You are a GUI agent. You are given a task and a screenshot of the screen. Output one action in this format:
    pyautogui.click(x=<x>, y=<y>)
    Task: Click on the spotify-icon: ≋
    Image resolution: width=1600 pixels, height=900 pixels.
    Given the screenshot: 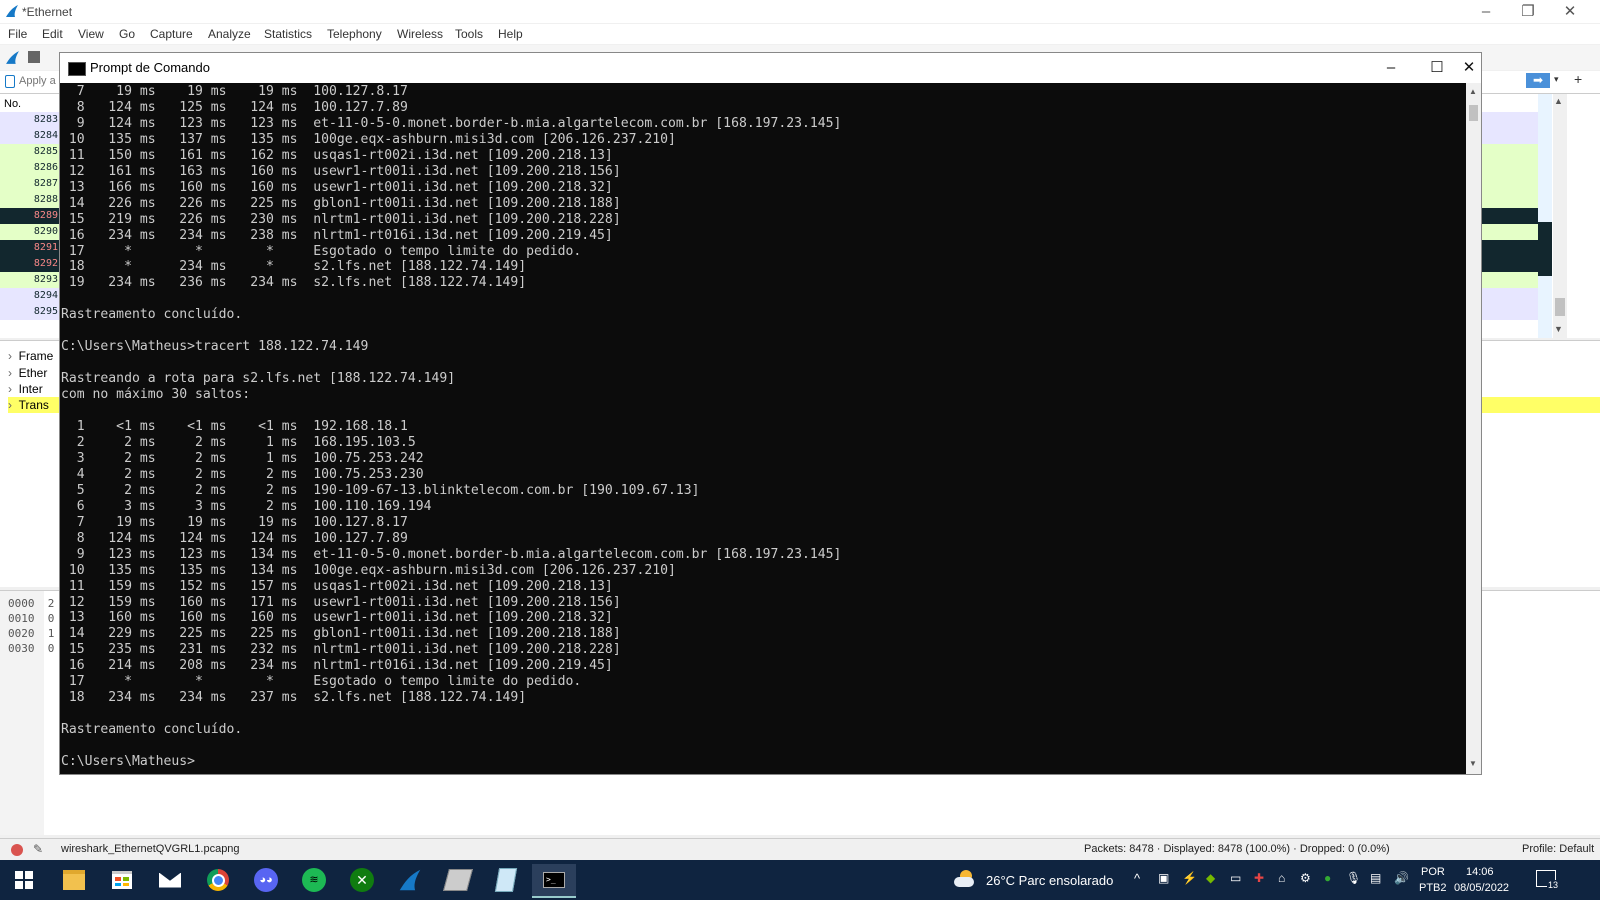 What is the action you would take?
    pyautogui.click(x=314, y=880)
    